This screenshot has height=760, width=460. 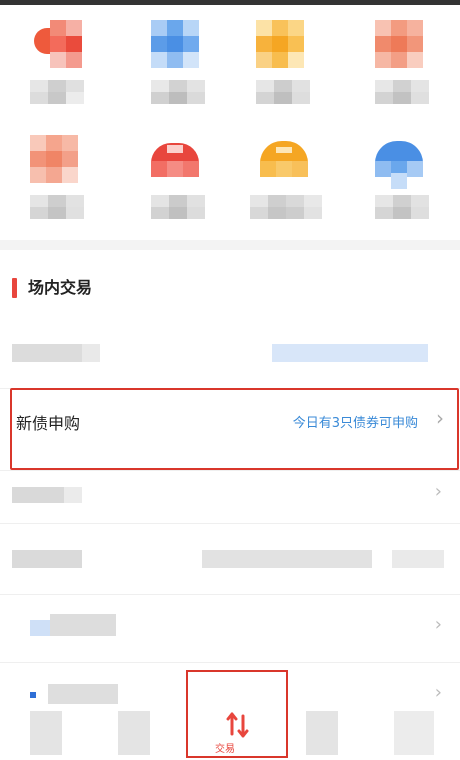 I want to click on section-separator, so click(x=230, y=245).